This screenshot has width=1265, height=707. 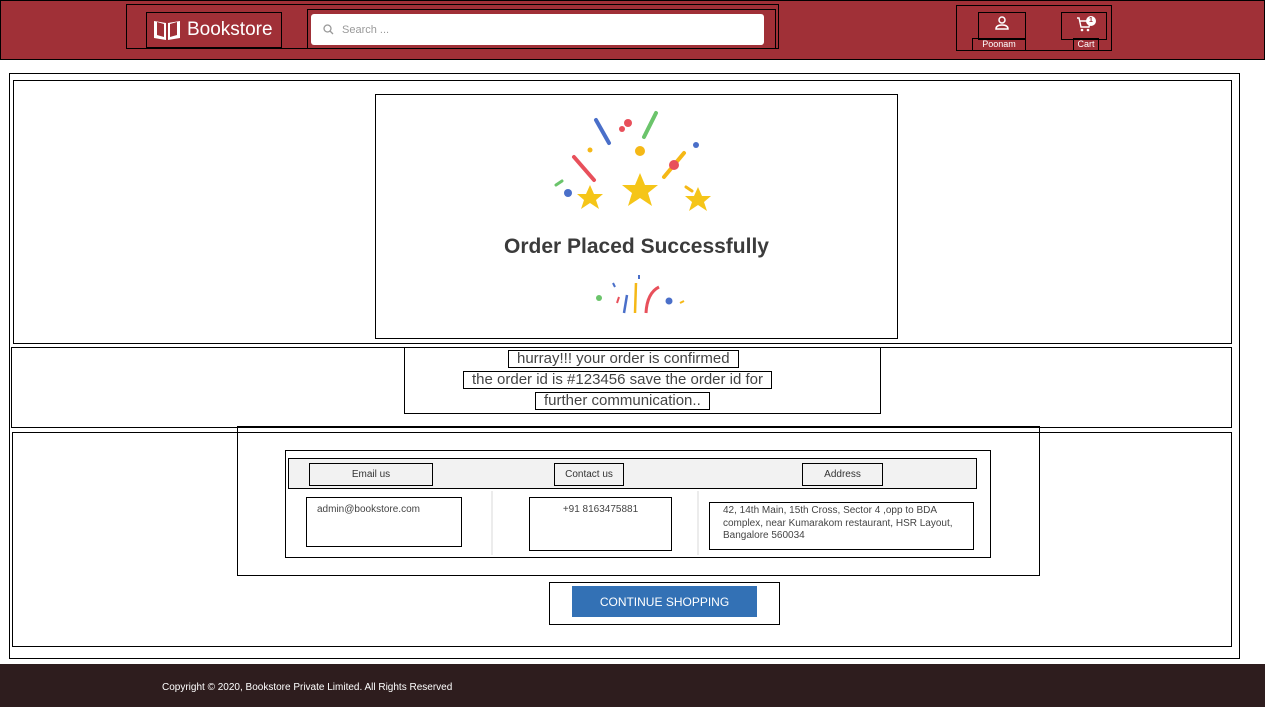 What do you see at coordinates (622, 401) in the screenshot?
I see `message-line-3: further communication..` at bounding box center [622, 401].